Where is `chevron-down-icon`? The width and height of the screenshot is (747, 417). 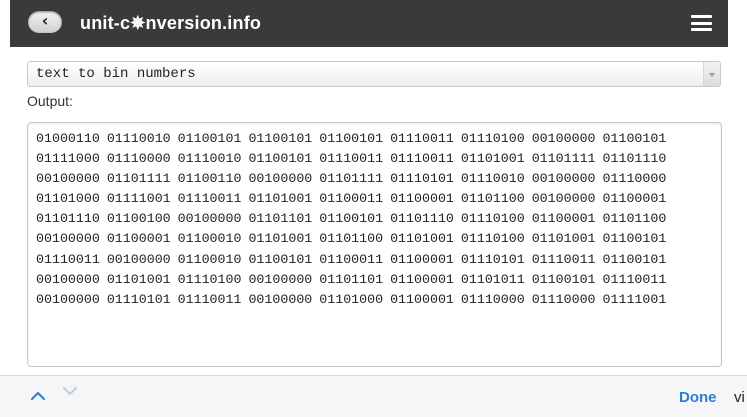 chevron-down-icon is located at coordinates (70, 391).